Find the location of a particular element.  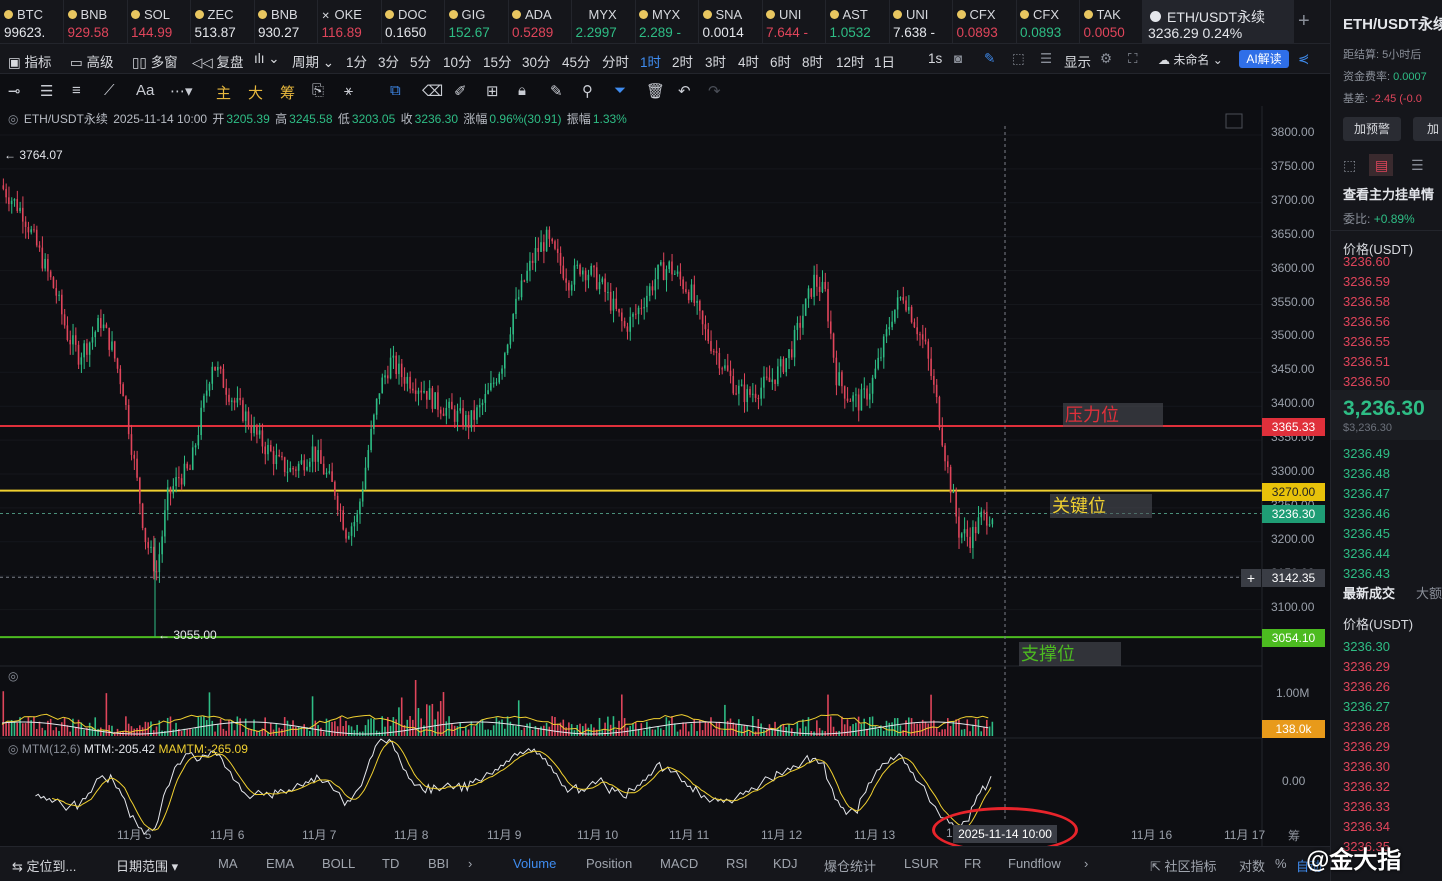

ticker-item: SNA 0.0014 is located at coordinates (731, 22).